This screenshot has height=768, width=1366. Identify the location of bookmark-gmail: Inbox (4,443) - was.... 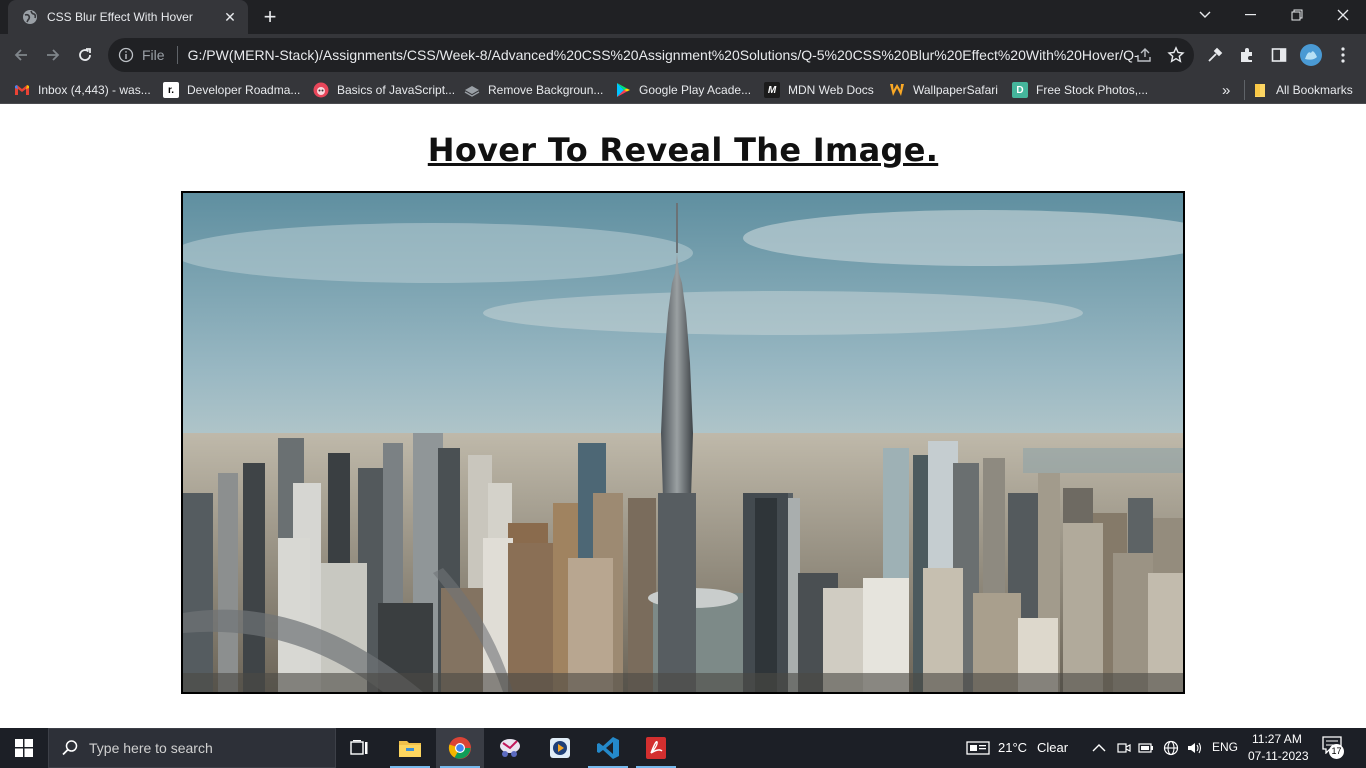
(82, 90).